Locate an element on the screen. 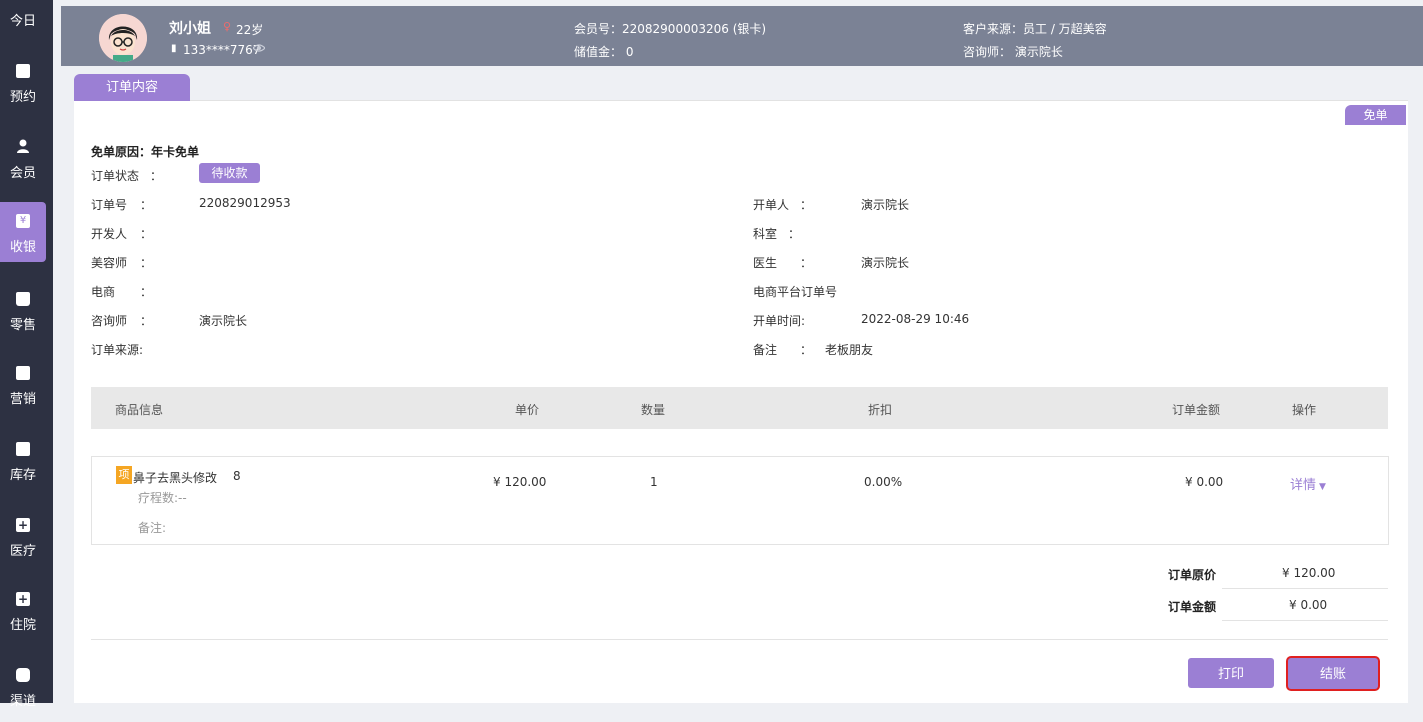  table-header: 商品信息 单价 数量 折扣 订单金额 操作 is located at coordinates (739, 408).